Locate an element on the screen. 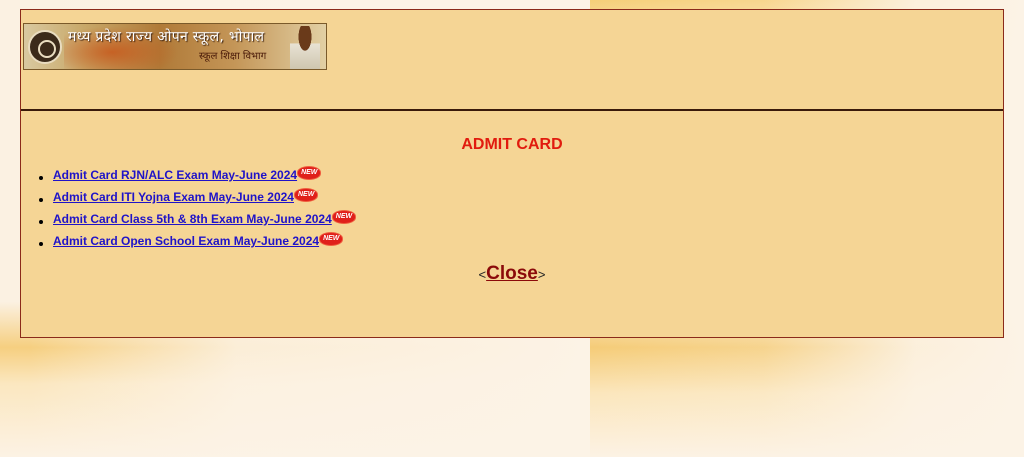 The image size is (1024, 457). close-link: Close is located at coordinates (512, 273).